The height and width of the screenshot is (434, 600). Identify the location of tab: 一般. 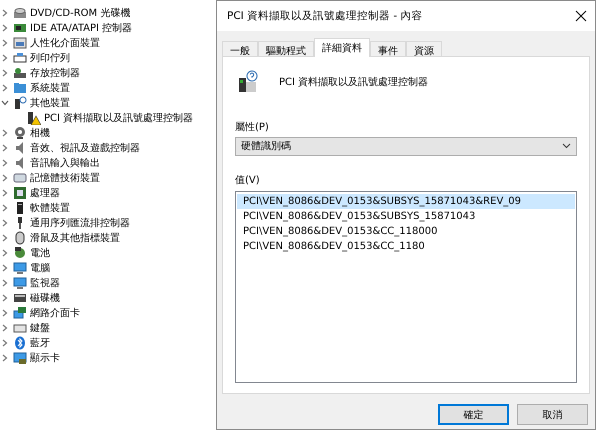
(240, 48).